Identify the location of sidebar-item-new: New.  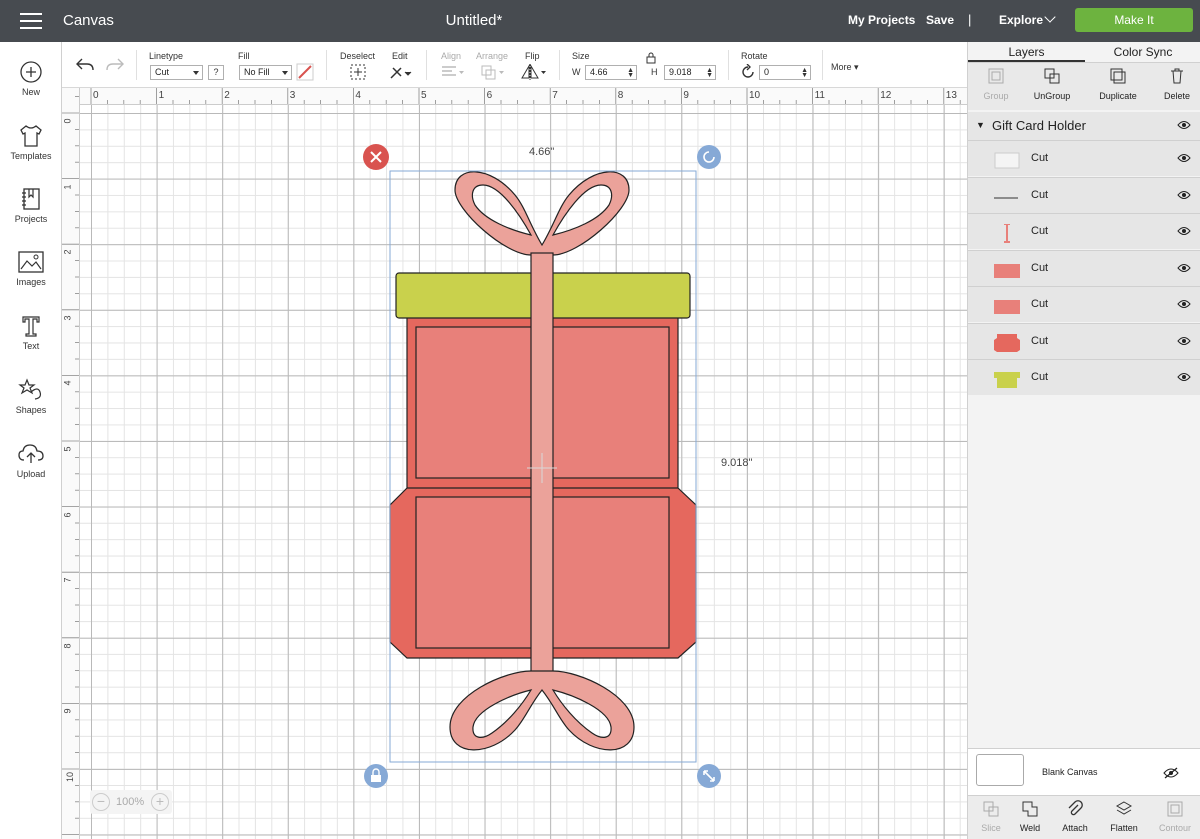
(31, 78).